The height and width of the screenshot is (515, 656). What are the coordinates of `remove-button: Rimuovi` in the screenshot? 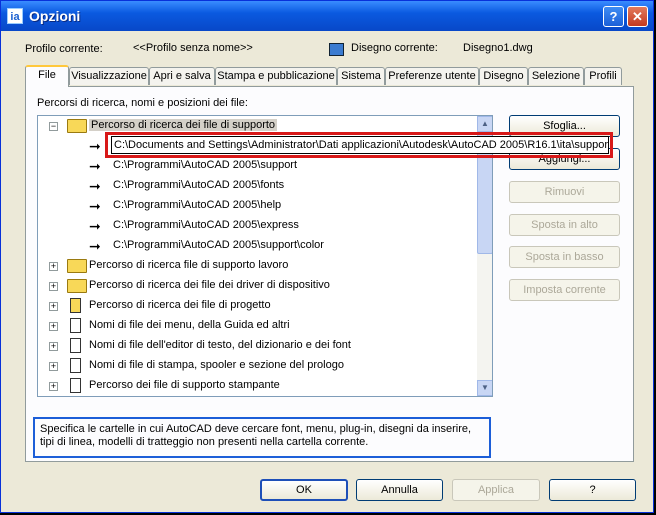 It's located at (564, 192).